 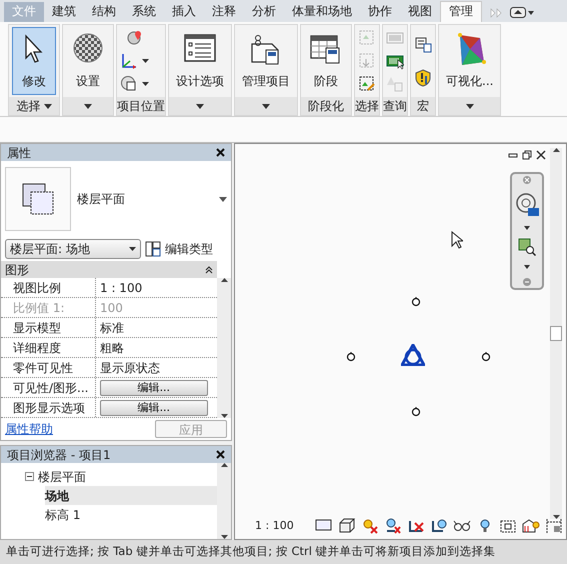 I want to click on axes-icon, so click(x=129, y=61).